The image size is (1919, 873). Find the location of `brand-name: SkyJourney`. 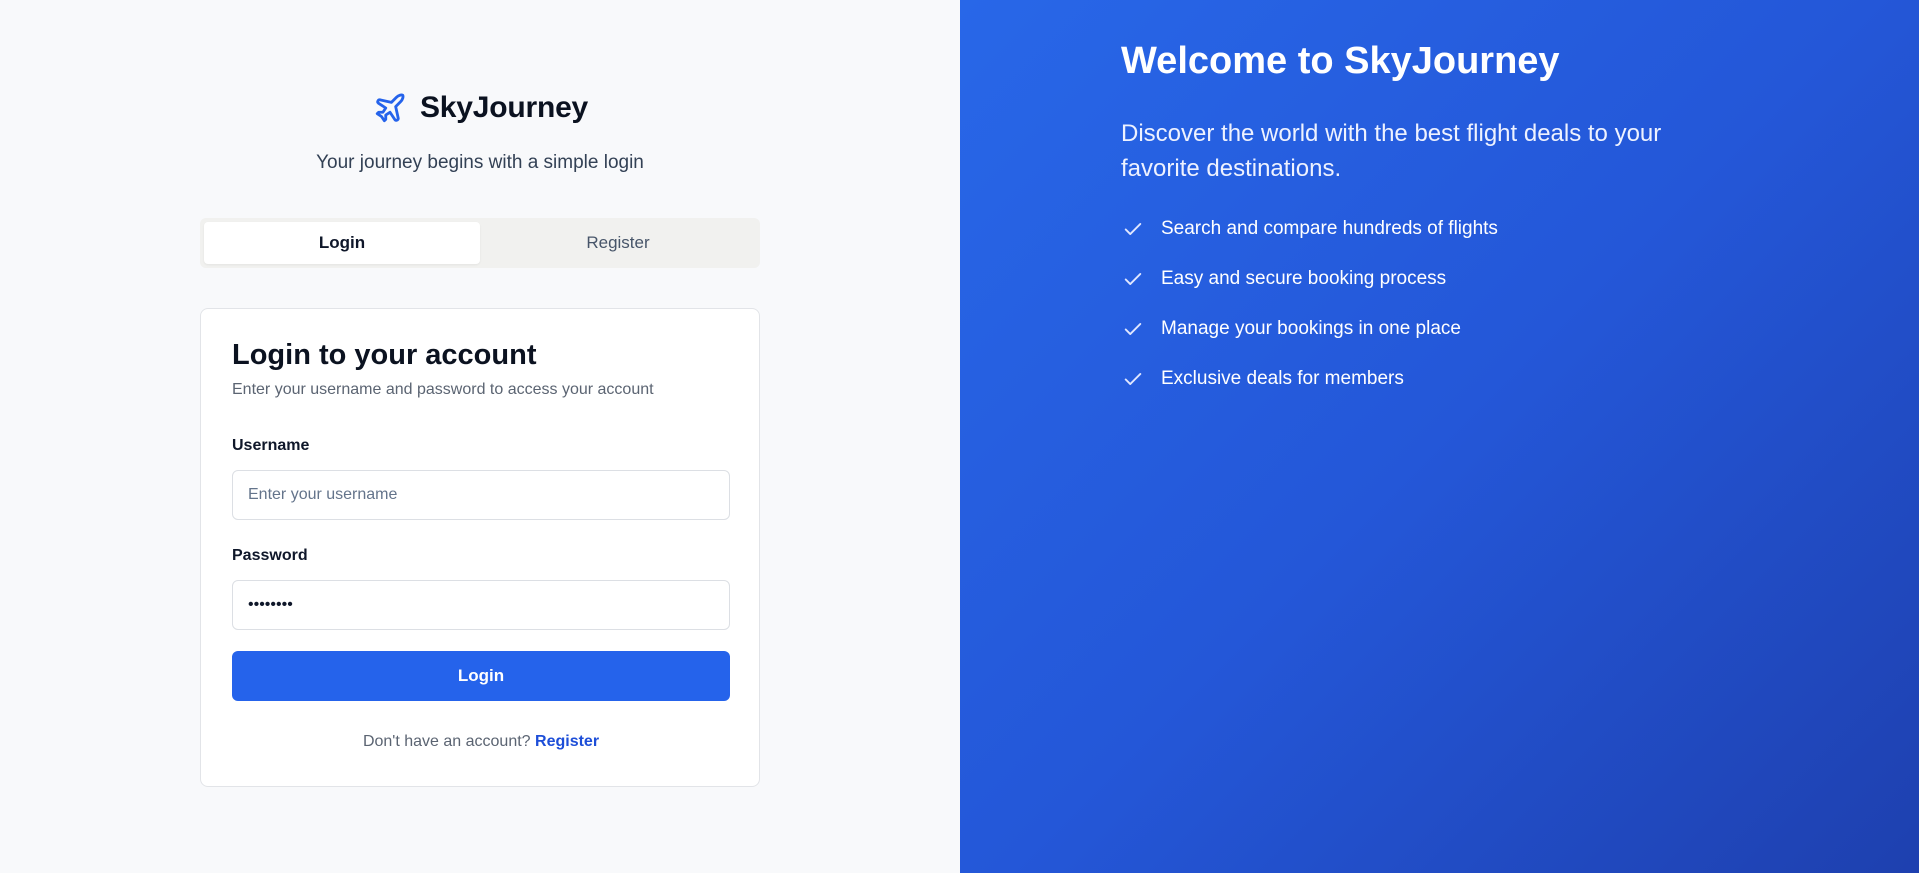

brand-name: SkyJourney is located at coordinates (504, 107).